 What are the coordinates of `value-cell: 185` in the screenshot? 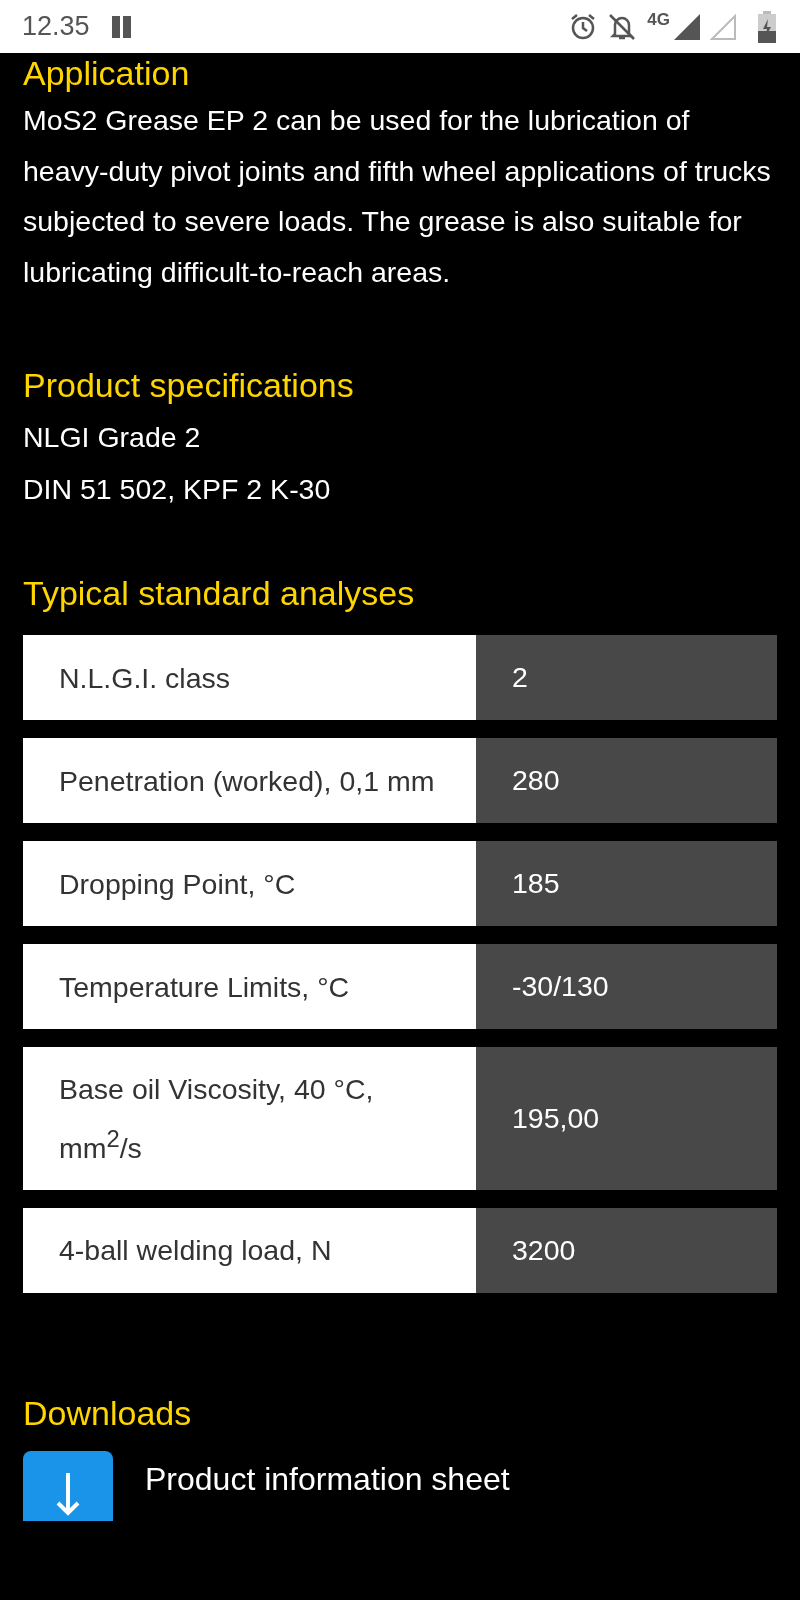 It's located at (626, 883).